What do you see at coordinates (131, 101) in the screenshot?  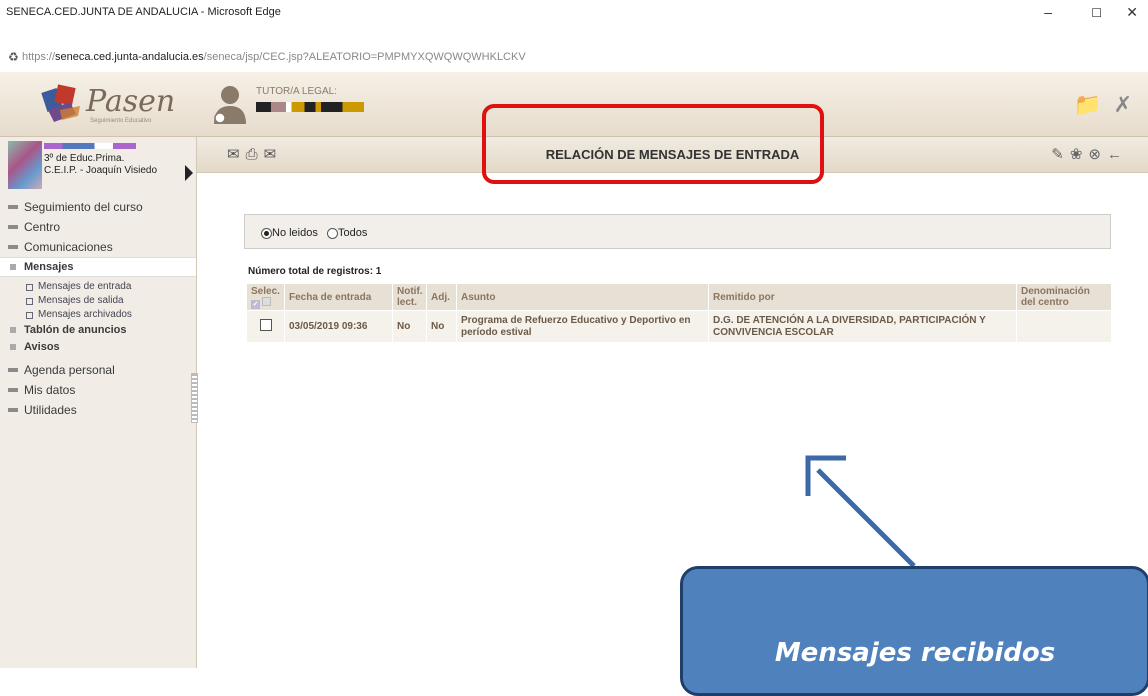 I see `logo-text: Pasen` at bounding box center [131, 101].